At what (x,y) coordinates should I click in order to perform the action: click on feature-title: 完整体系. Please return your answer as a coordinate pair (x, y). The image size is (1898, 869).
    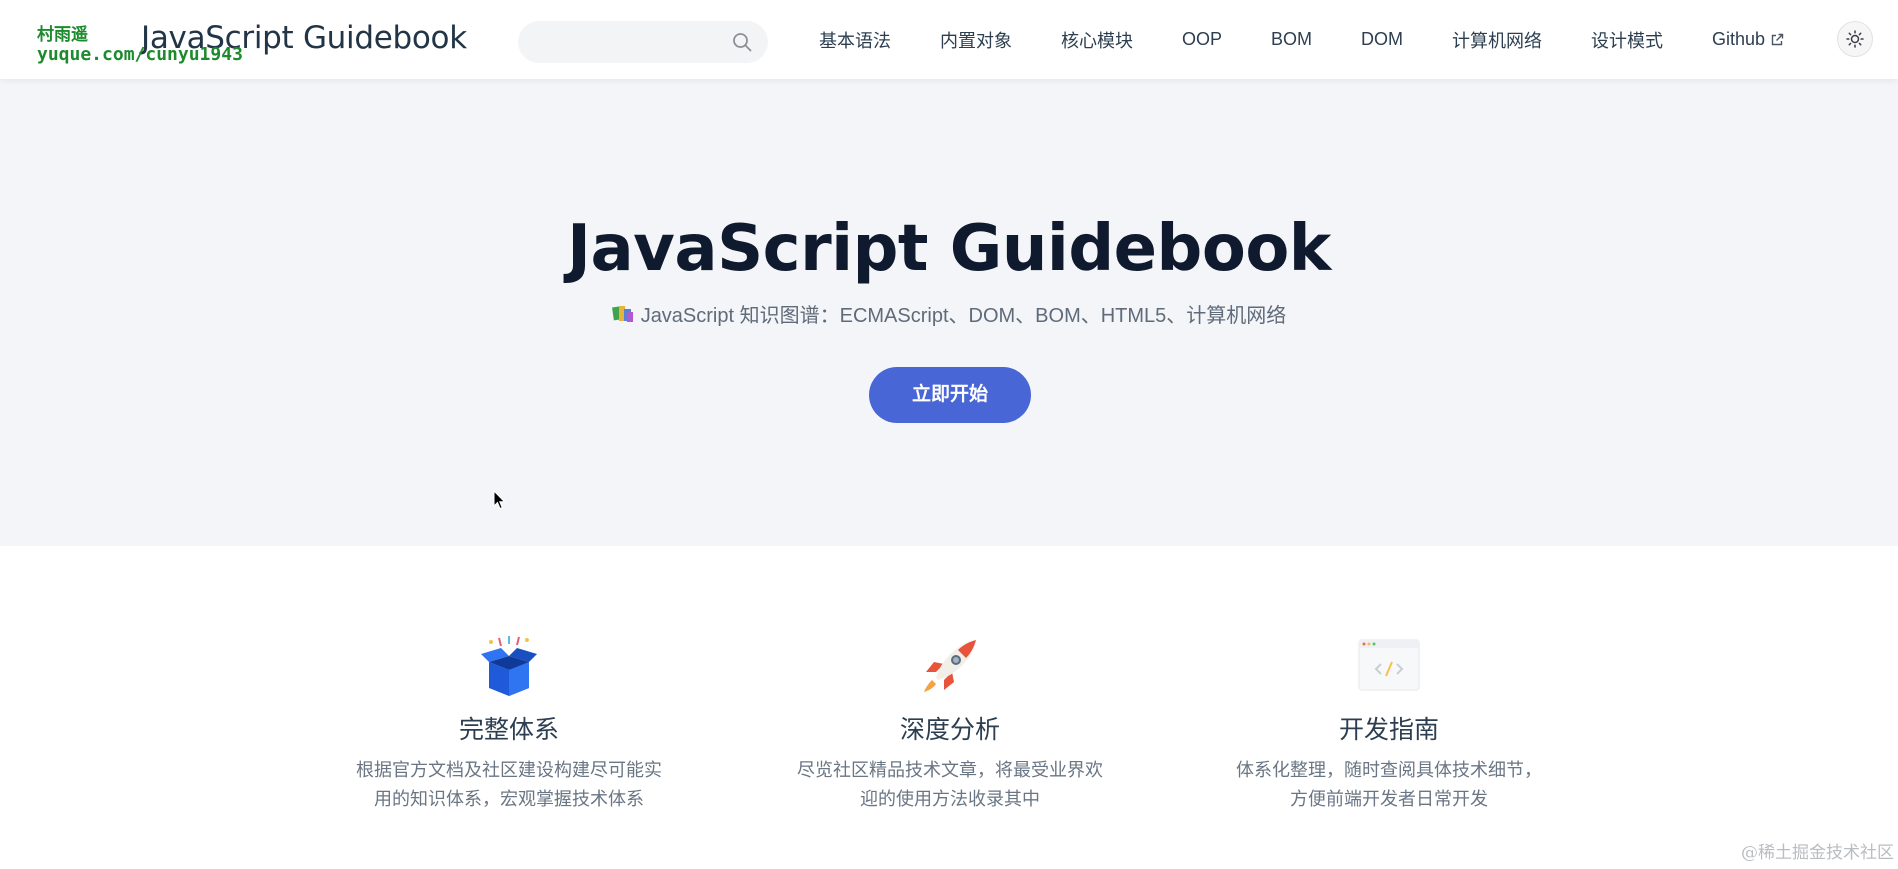
    Looking at the image, I should click on (508, 730).